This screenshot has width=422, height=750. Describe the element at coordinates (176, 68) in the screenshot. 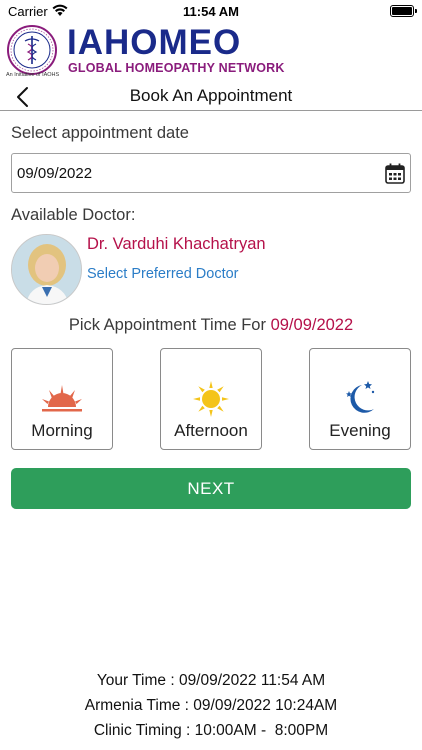

I see `brand-subtitle: GLOBAL HOMEOPATHY NETWORK` at that location.